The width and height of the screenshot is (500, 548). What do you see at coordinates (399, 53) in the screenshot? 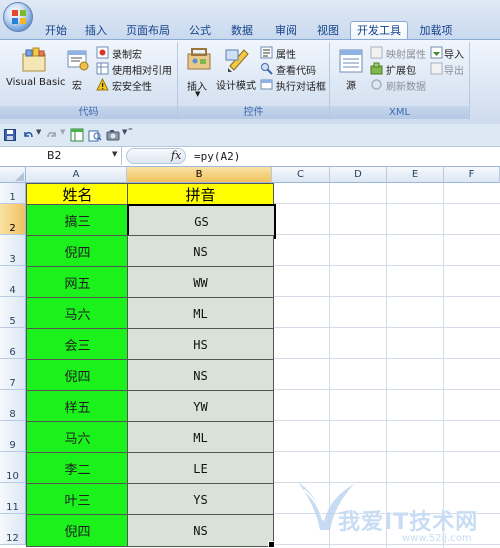
I see `map-properties-button: 映射属性` at bounding box center [399, 53].